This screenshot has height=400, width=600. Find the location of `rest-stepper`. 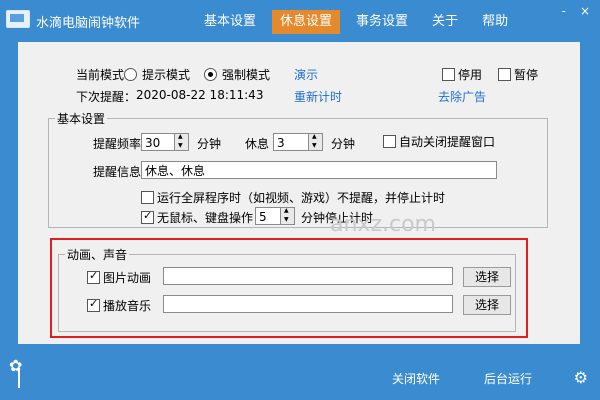

rest-stepper is located at coordinates (316, 142).